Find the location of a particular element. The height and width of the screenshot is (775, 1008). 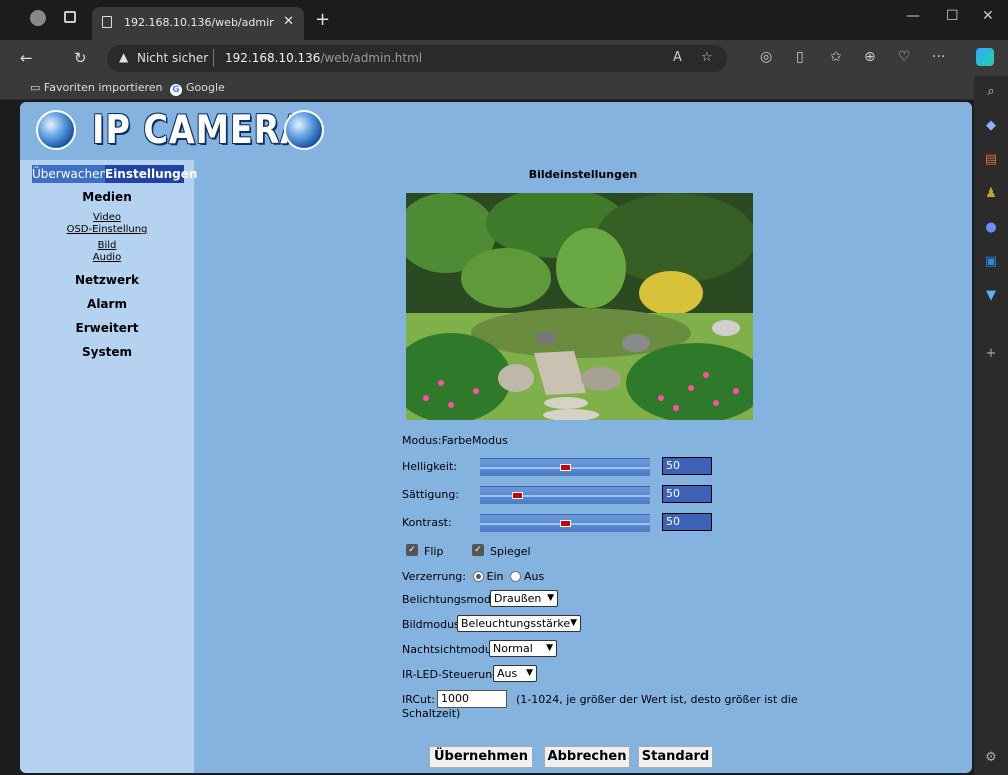

more-icon: ··· is located at coordinates (938, 57).